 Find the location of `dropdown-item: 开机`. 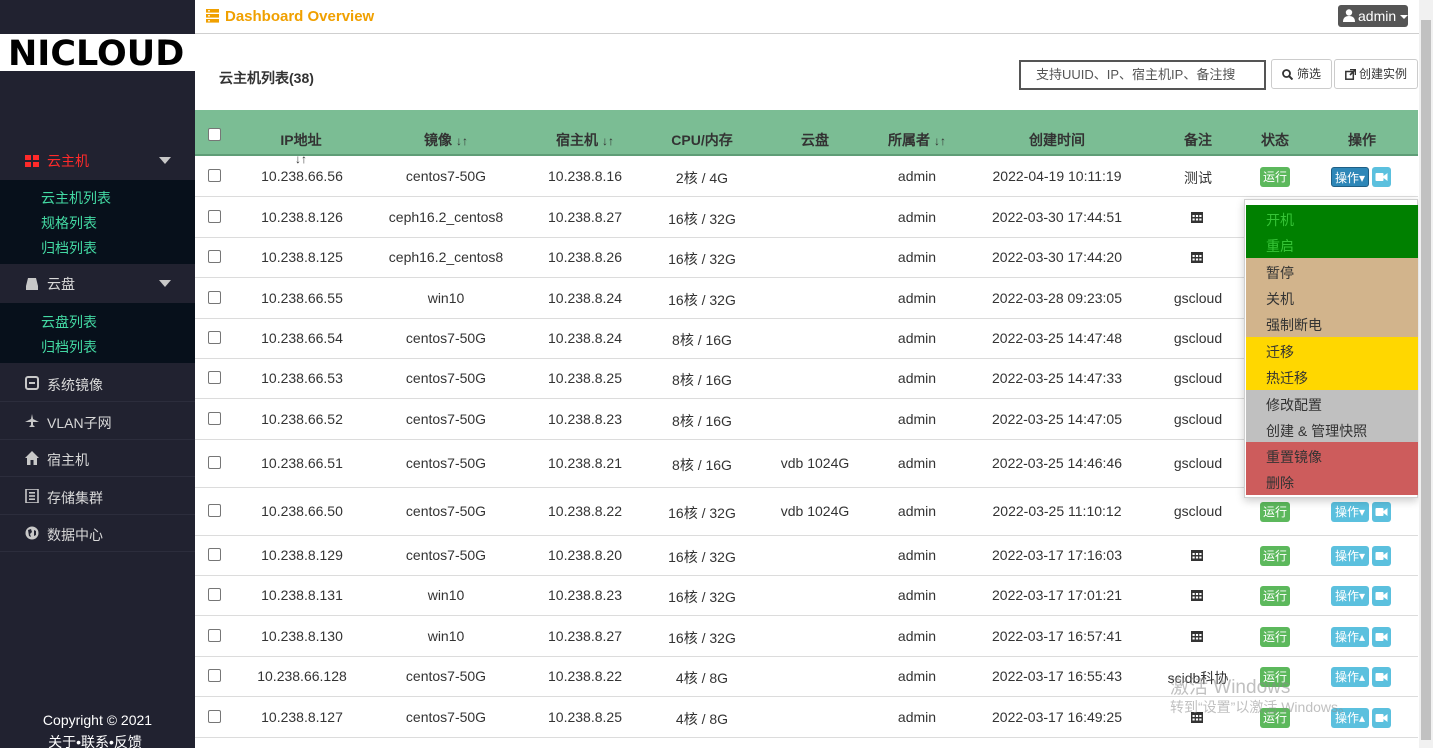

dropdown-item: 开机 is located at coordinates (1280, 220).